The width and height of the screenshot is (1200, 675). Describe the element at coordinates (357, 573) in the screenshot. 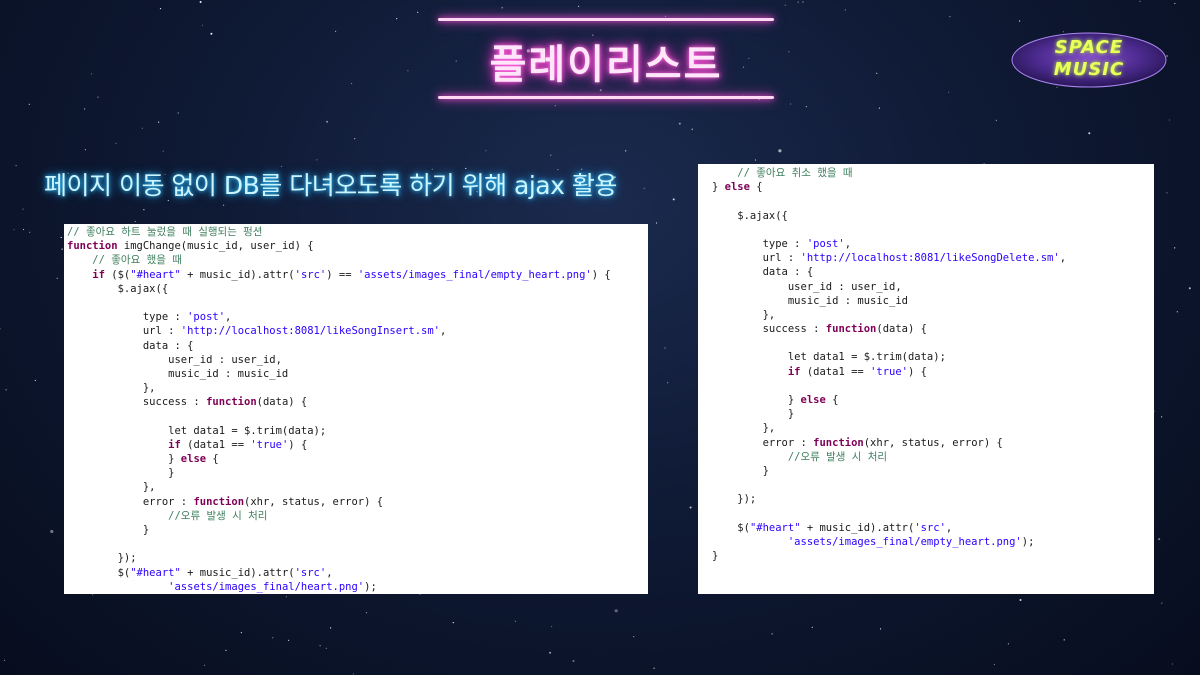

I see `code-line: $("#heart" + music_id).attr('src',` at that location.